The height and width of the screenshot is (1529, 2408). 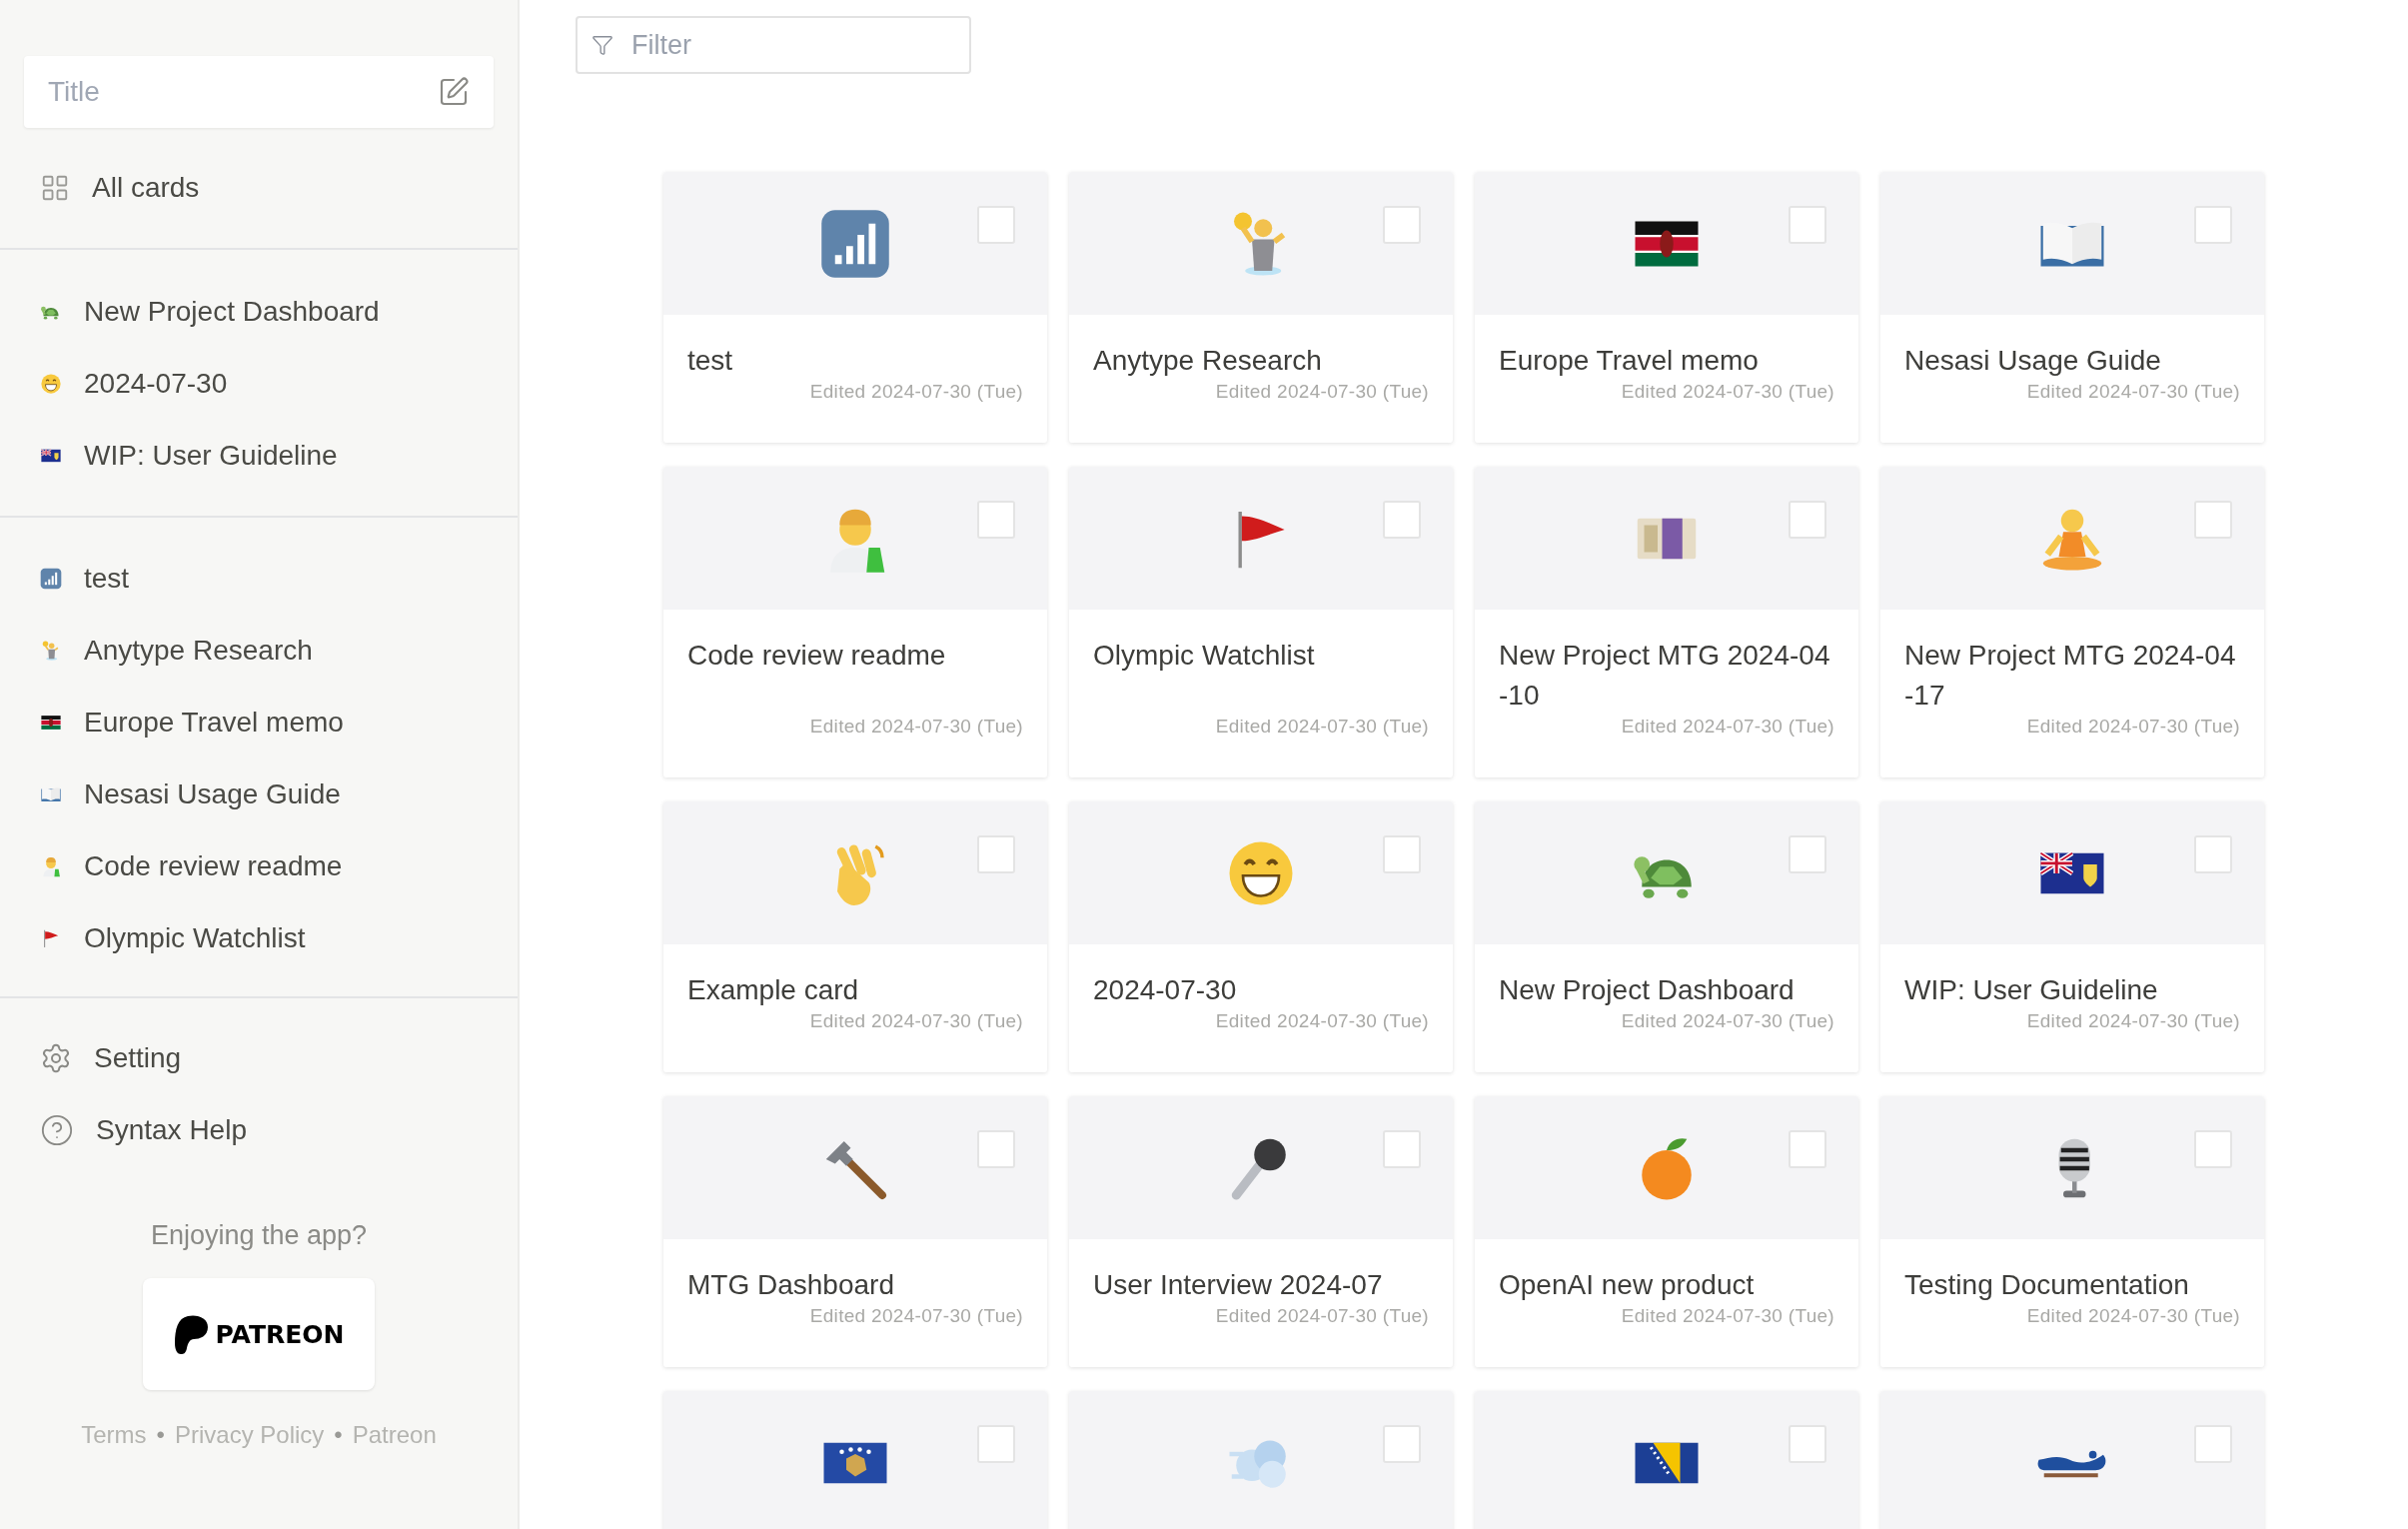 I want to click on patreon-logo-icon, so click(x=191, y=1334).